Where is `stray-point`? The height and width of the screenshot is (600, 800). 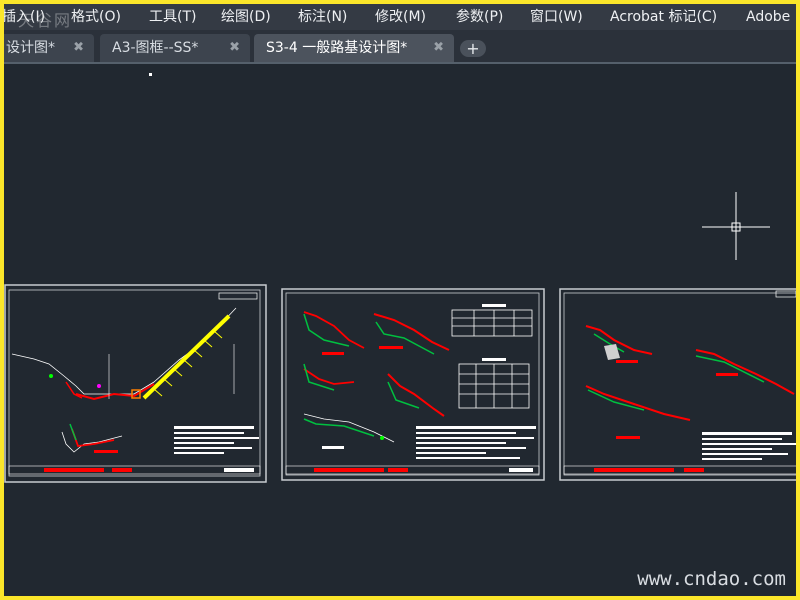
stray-point is located at coordinates (150, 74).